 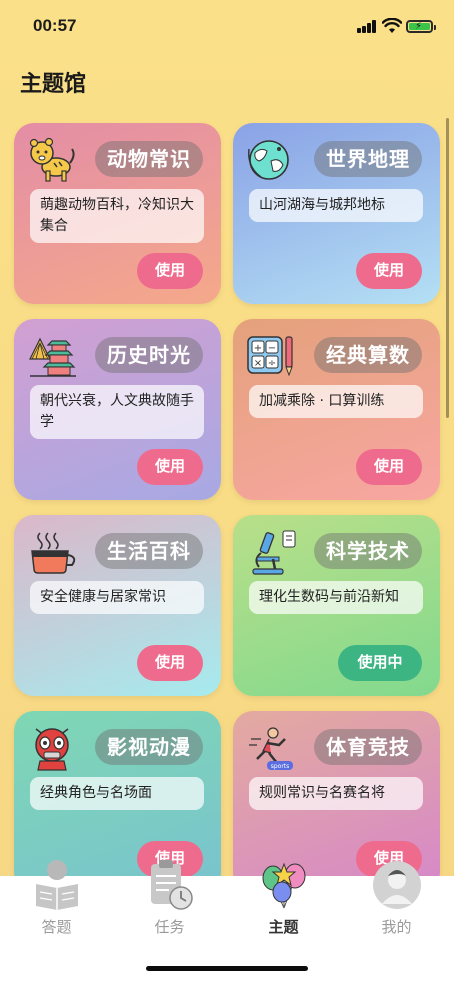 I want to click on page-title: 主题馆, so click(x=53, y=84).